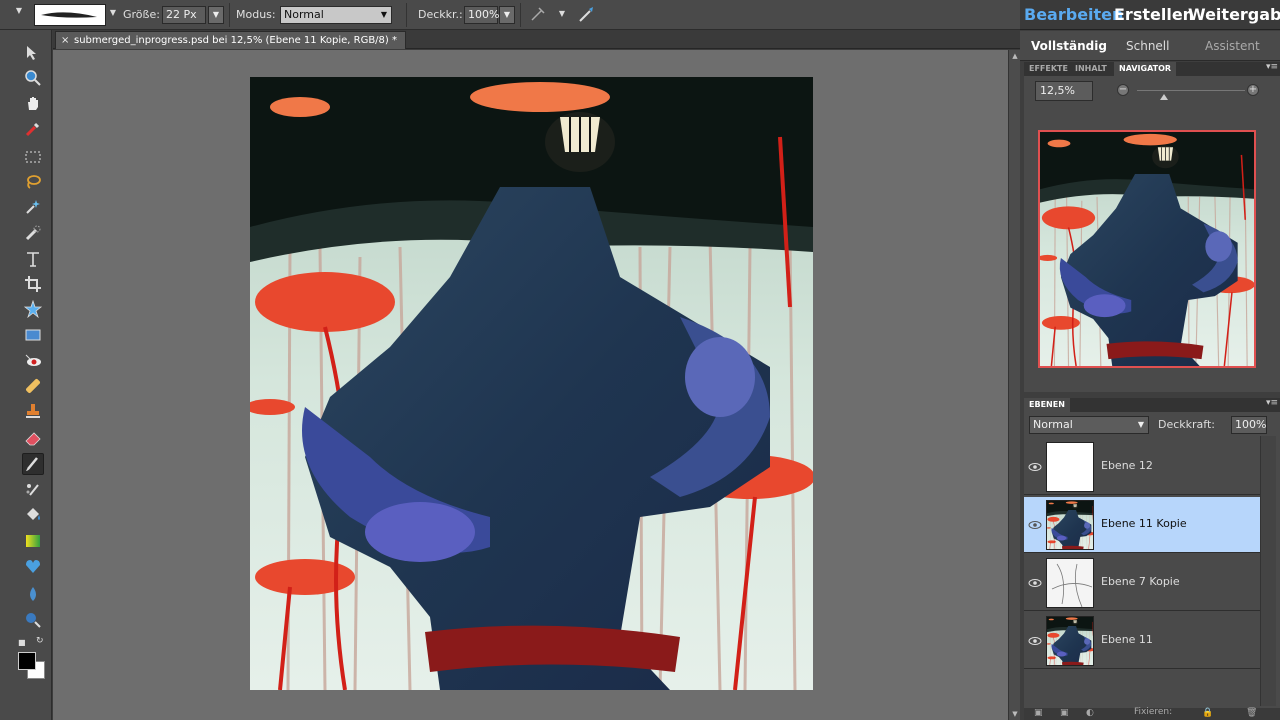  I want to click on eraser-tool-icon, so click(33, 438).